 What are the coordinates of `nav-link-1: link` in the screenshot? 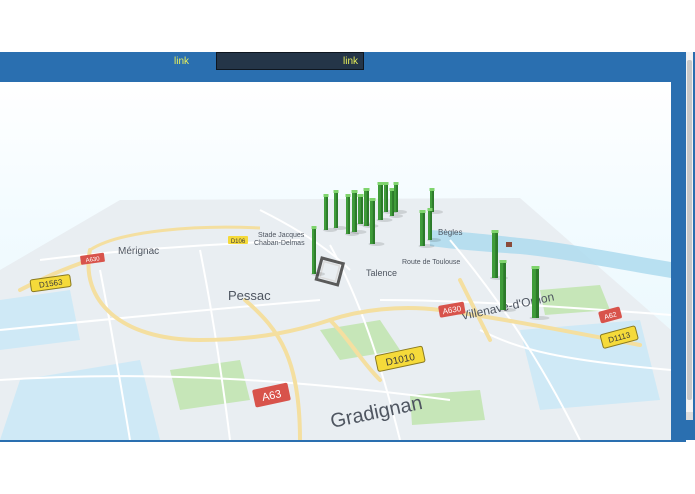 It's located at (181, 61).